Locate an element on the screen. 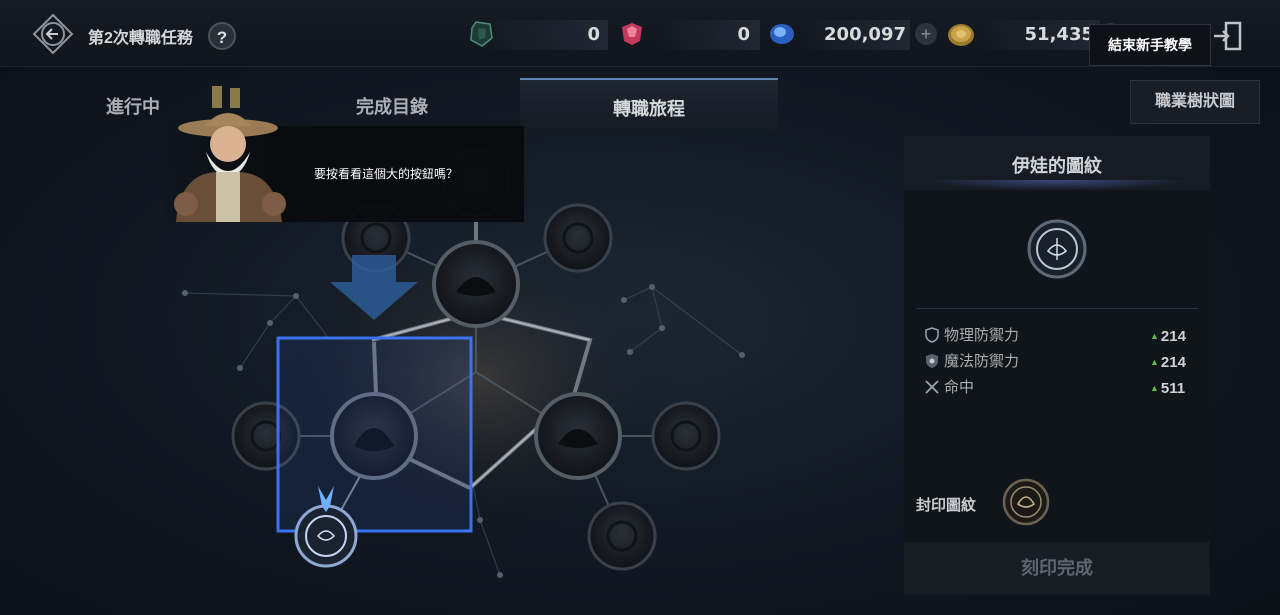  title-glow is located at coordinates (1057, 185).